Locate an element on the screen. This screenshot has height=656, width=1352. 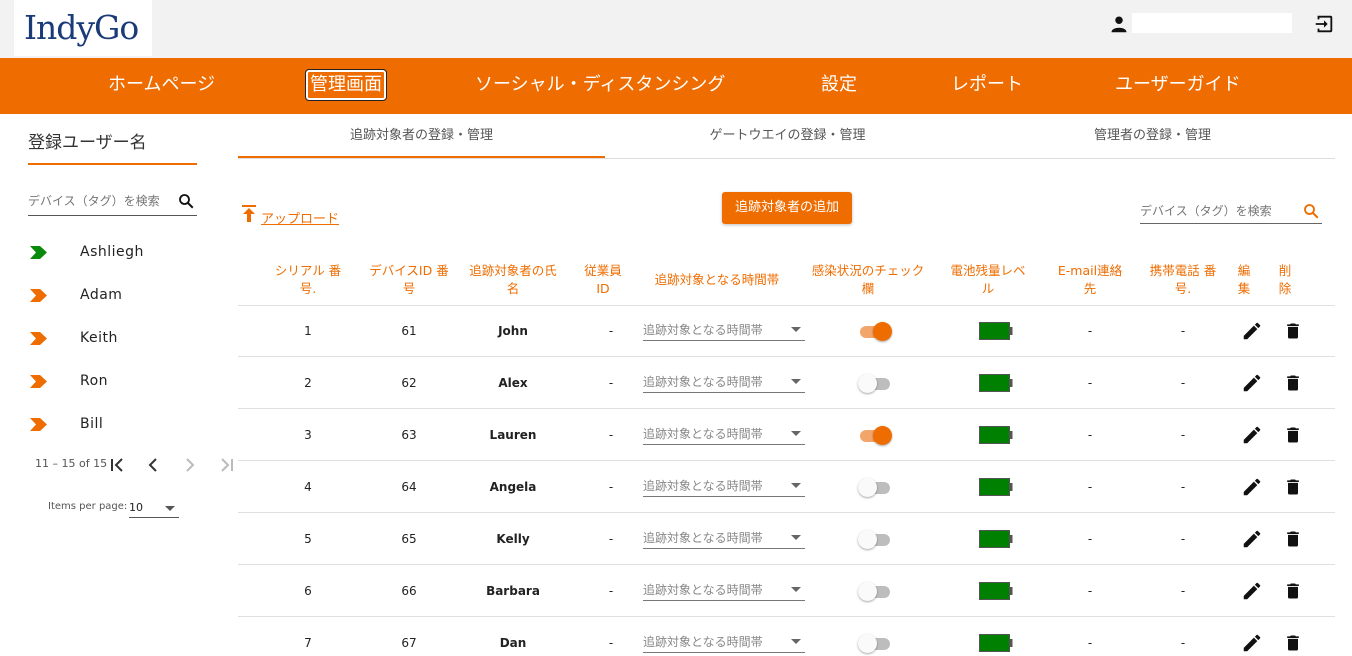
header-employee-id: 従業員 ID is located at coordinates (603, 279).